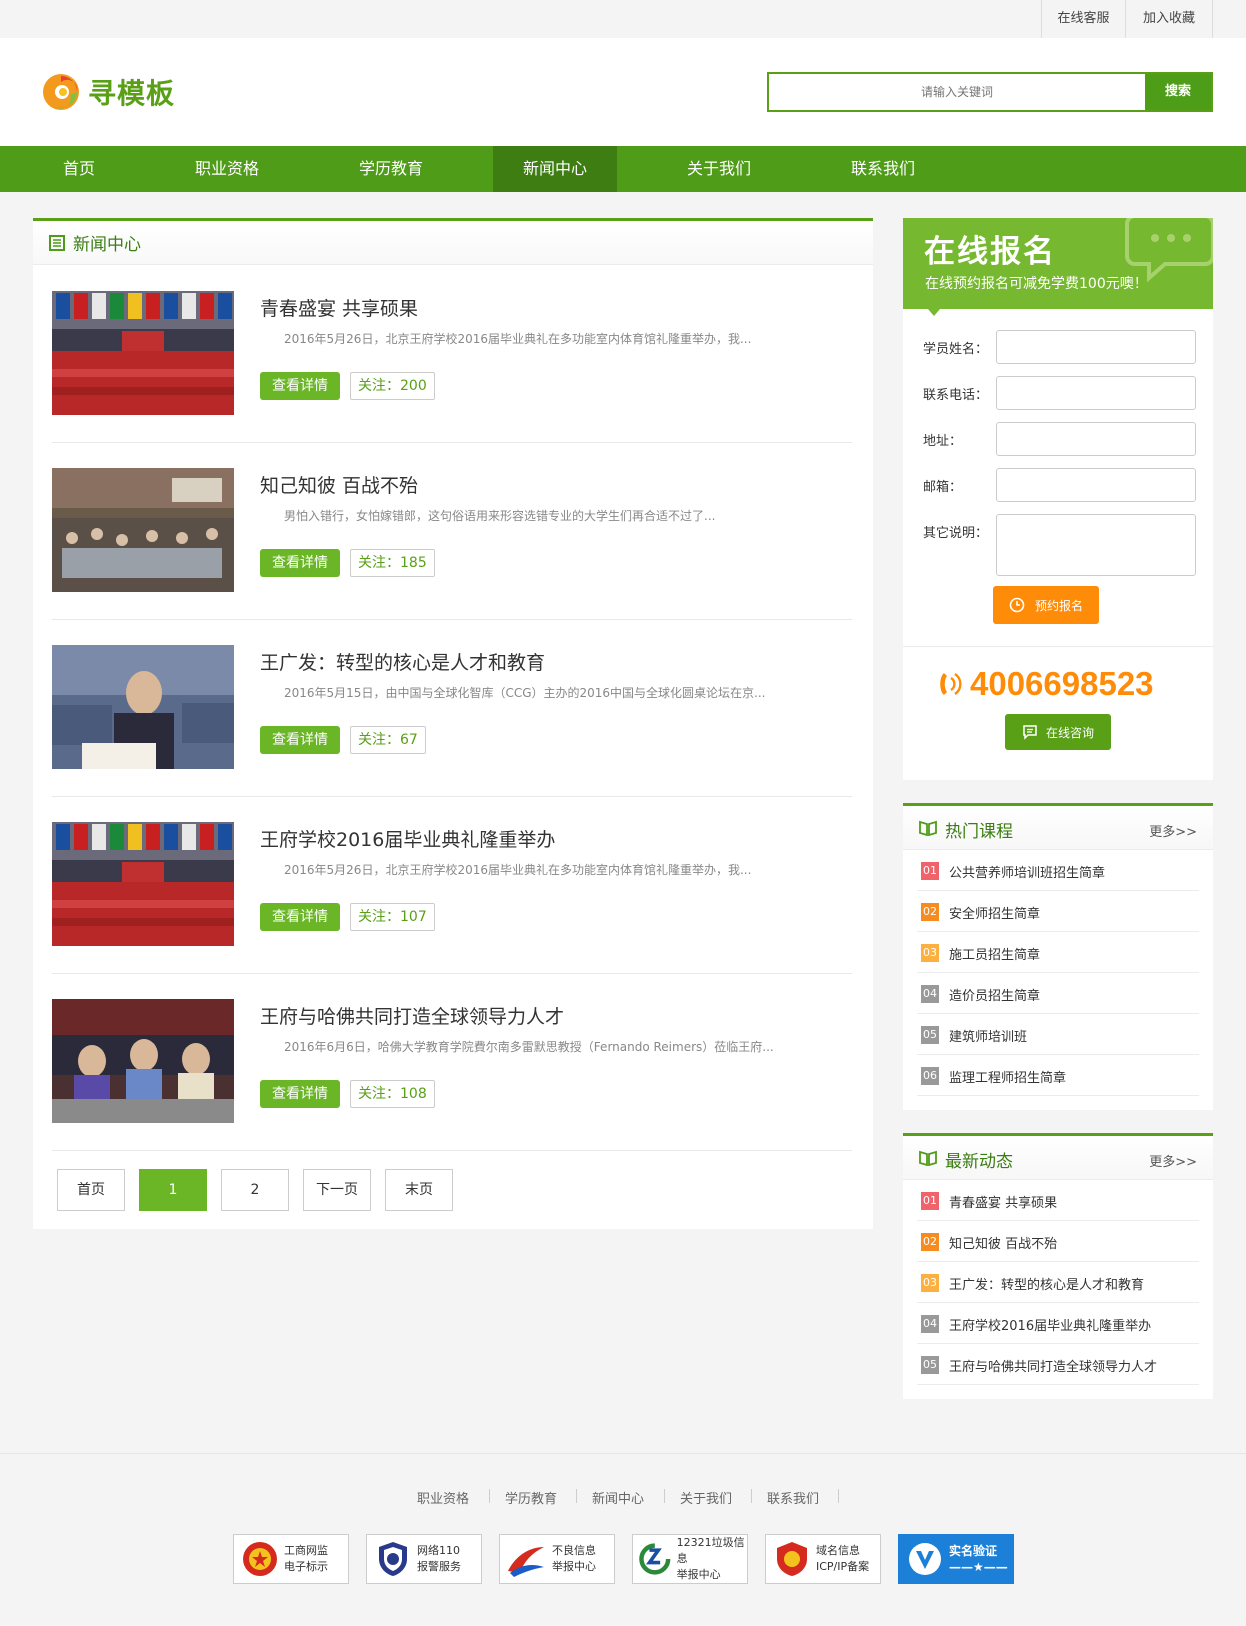 The height and width of the screenshot is (1626, 1246). What do you see at coordinates (227, 169) in the screenshot?
I see `nav-vocational: 职业资格` at bounding box center [227, 169].